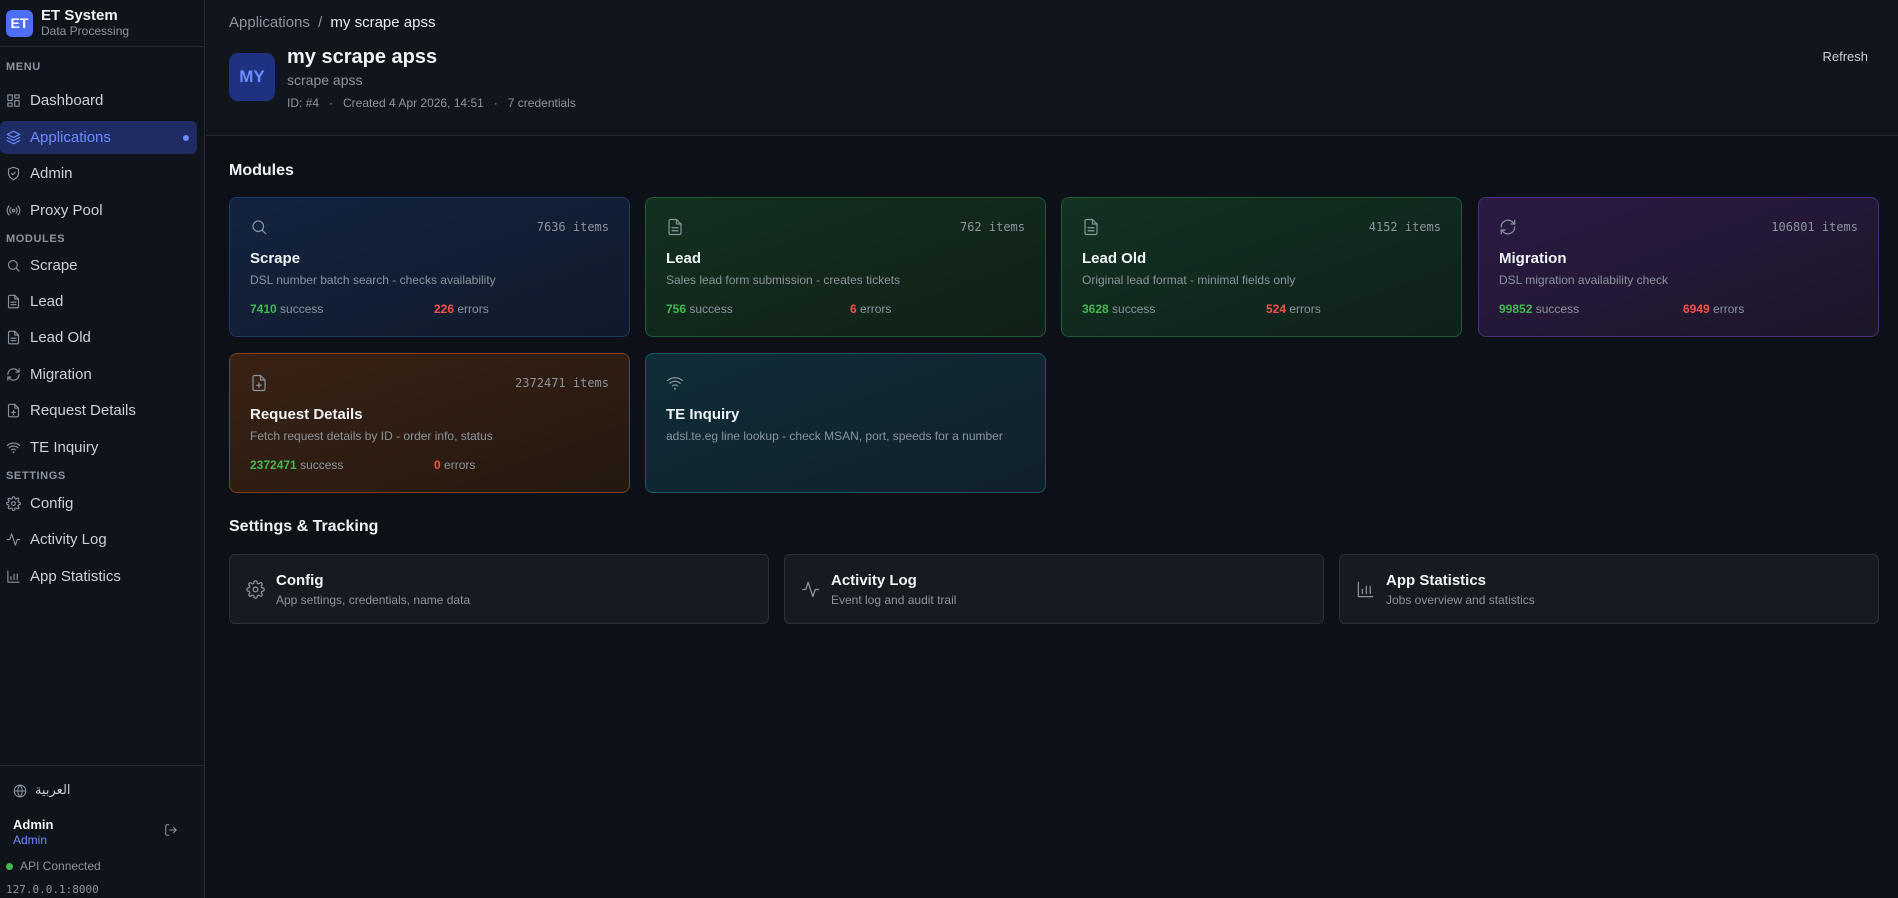 The height and width of the screenshot is (898, 1898). Describe the element at coordinates (1436, 580) in the screenshot. I see `settings-card-title: App Statistics` at that location.